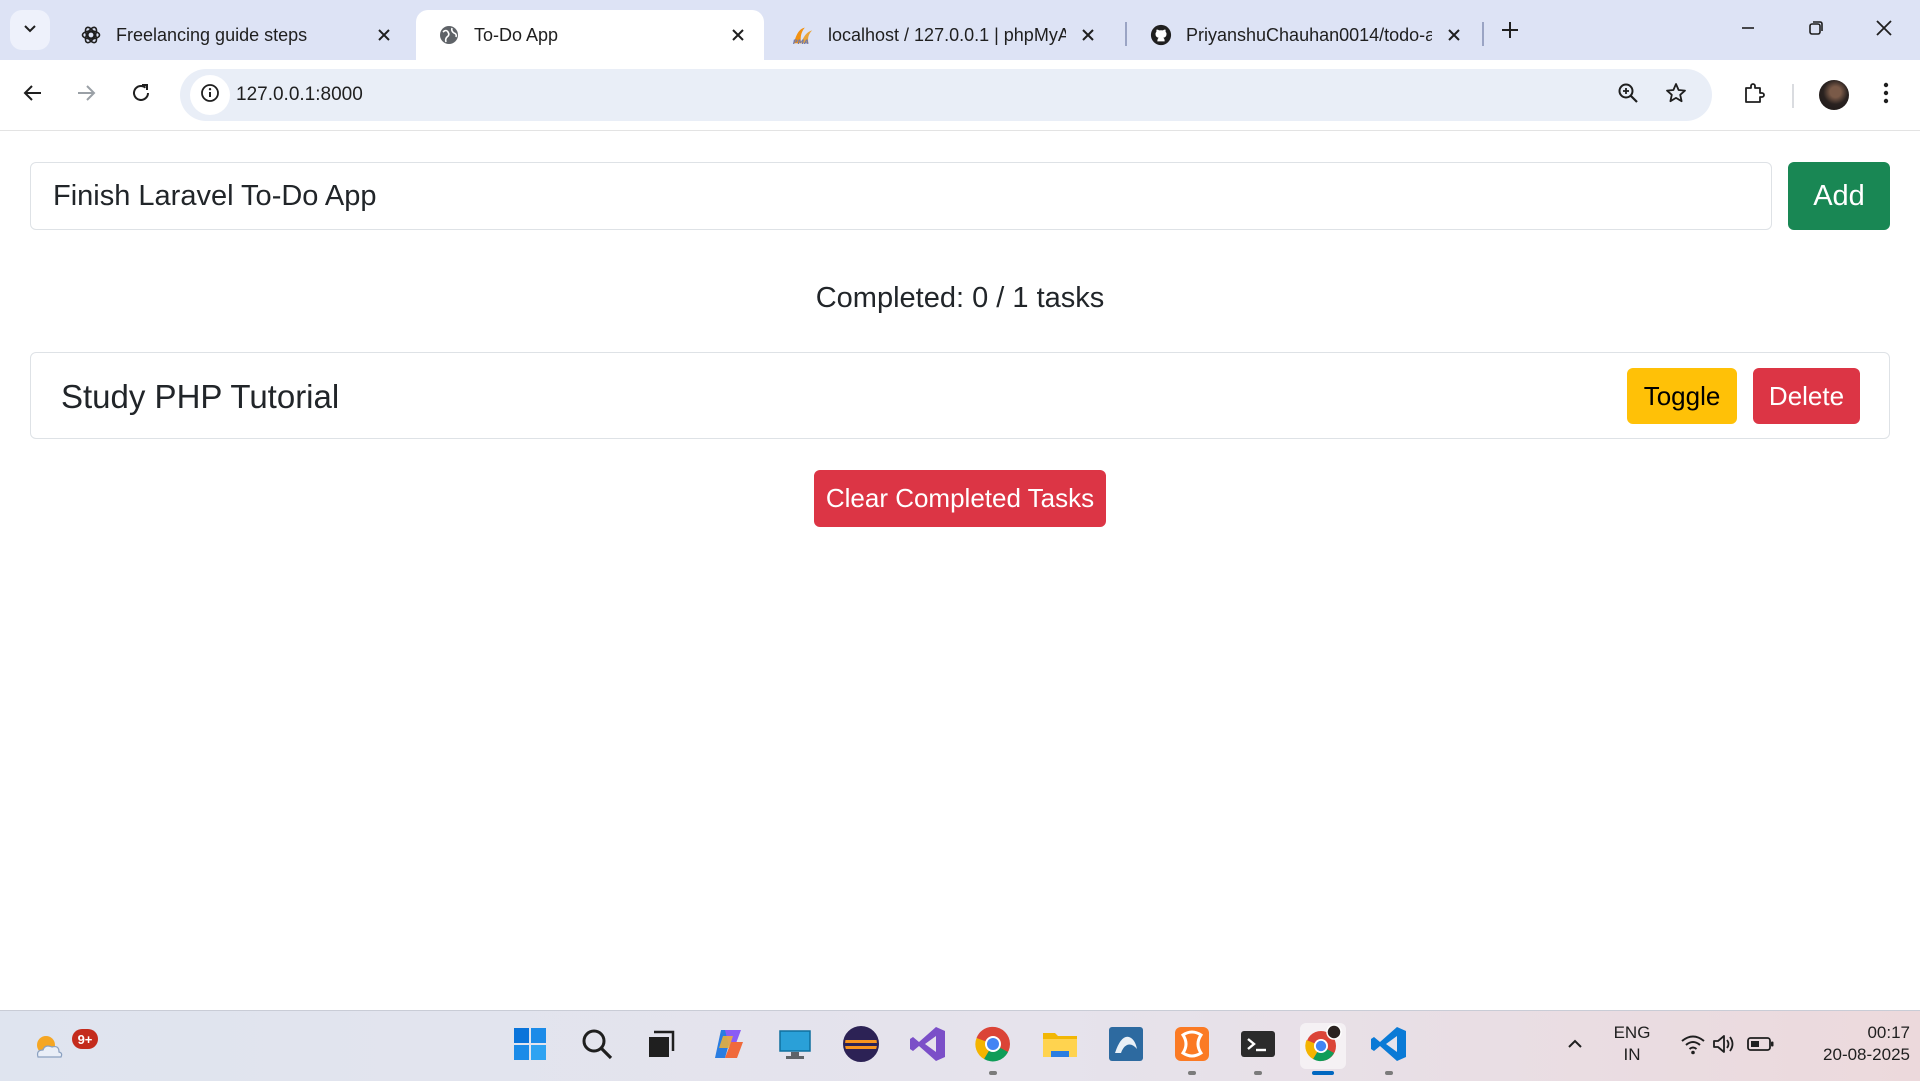 The height and width of the screenshot is (1081, 1920). I want to click on mysql-workbench-icon, so click(1126, 1046).